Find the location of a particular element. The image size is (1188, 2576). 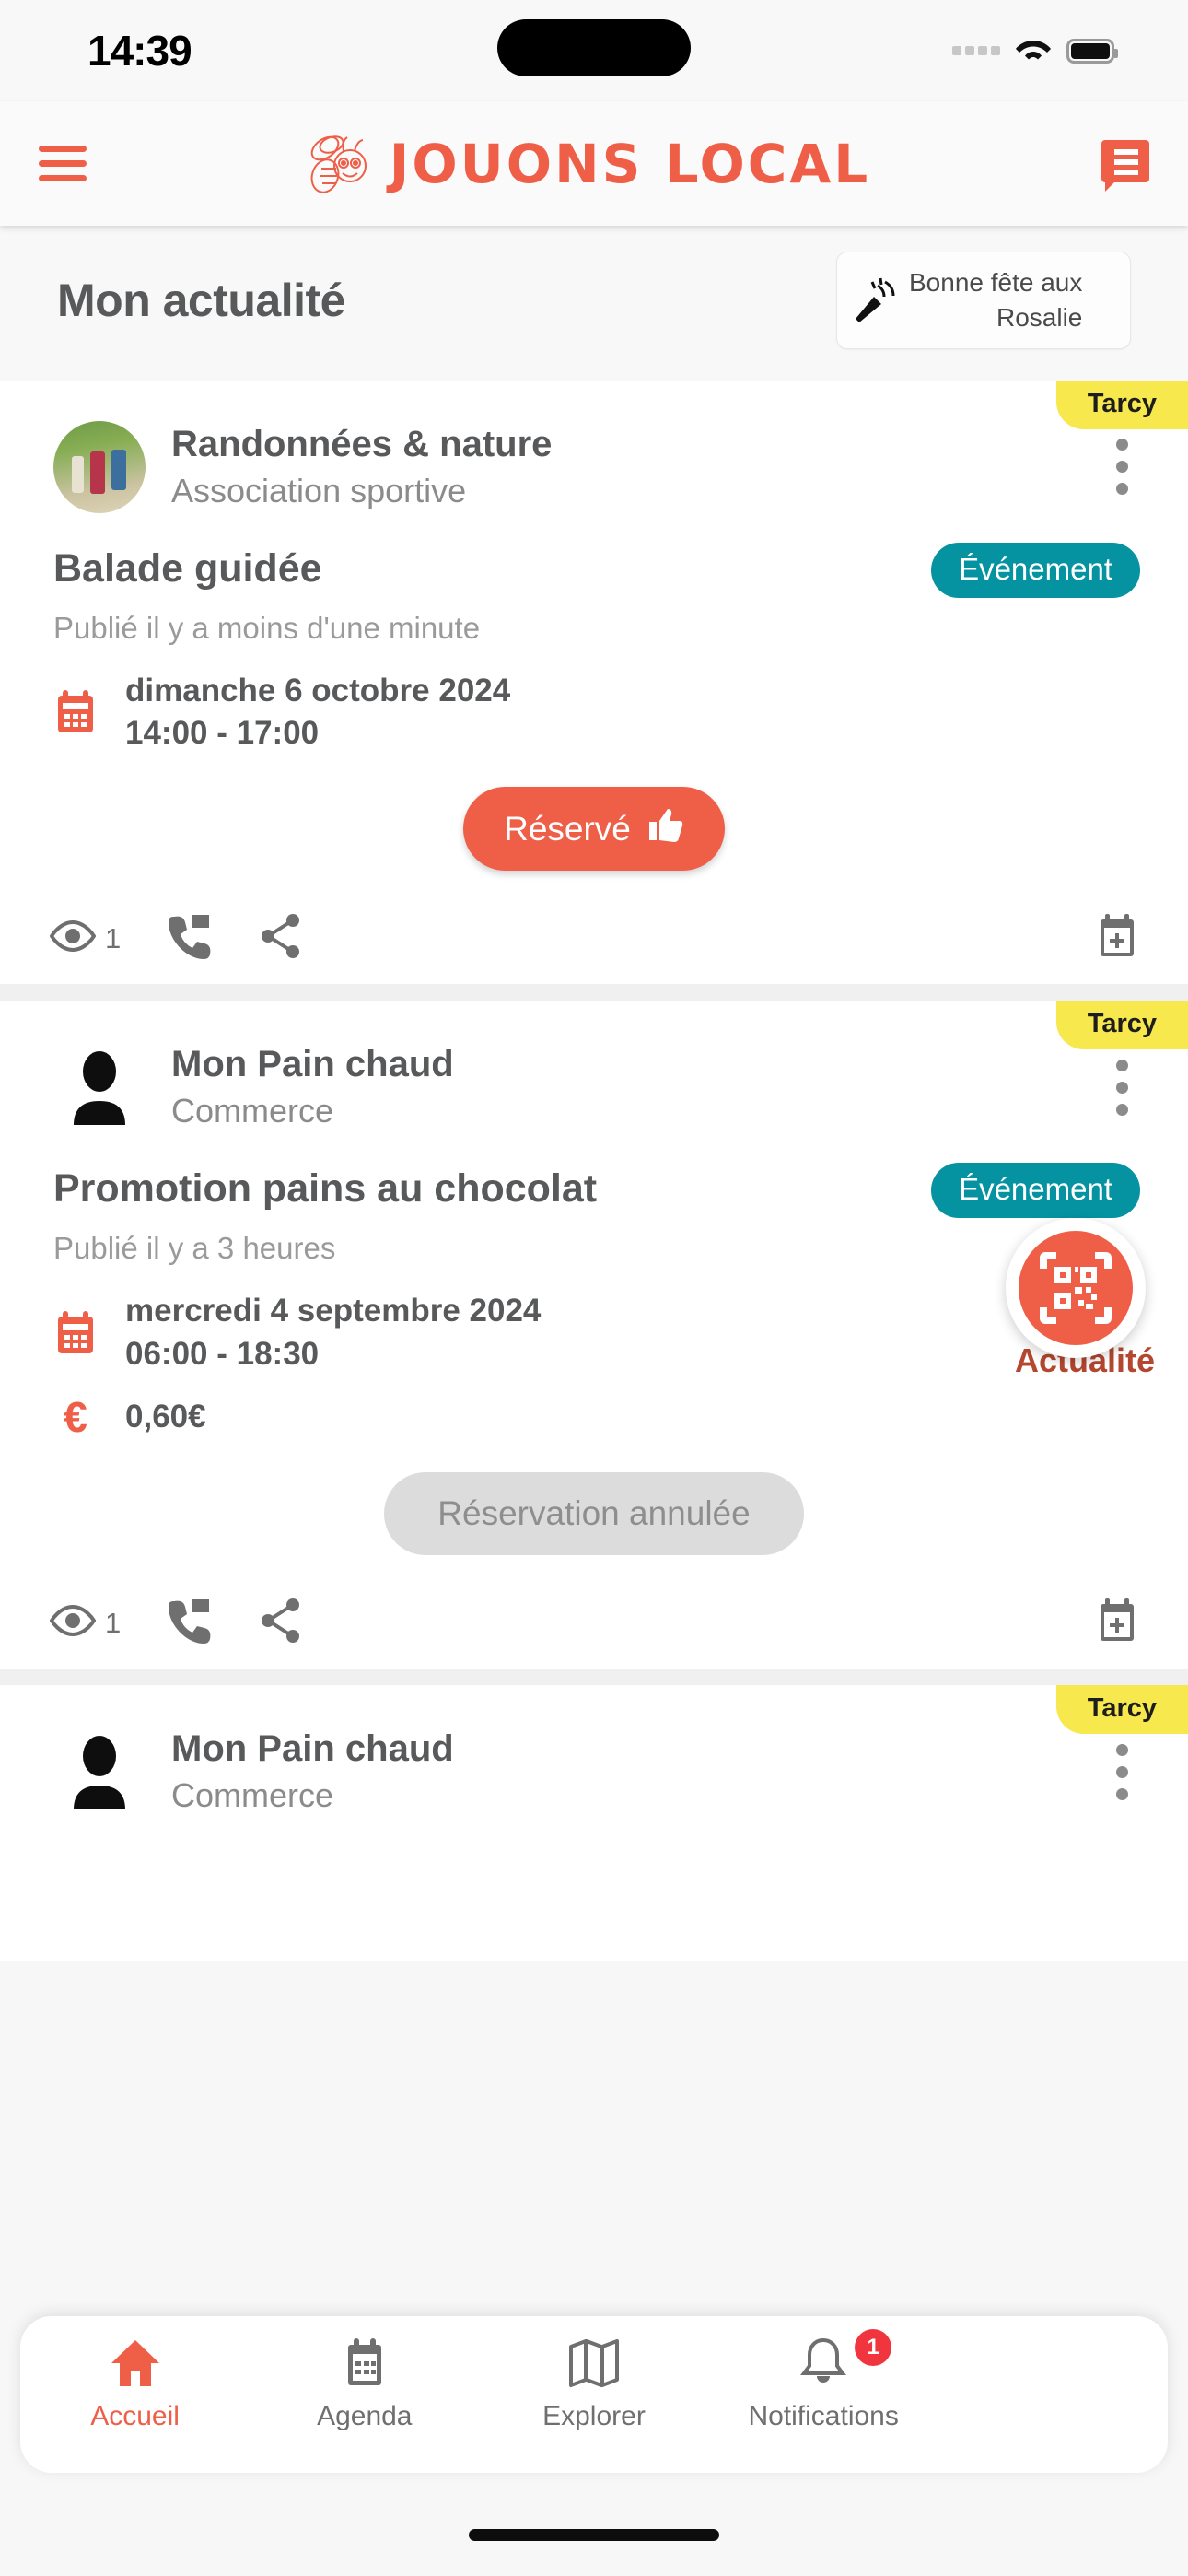

post-date: dimanche 6 octobre 2024 is located at coordinates (318, 690).